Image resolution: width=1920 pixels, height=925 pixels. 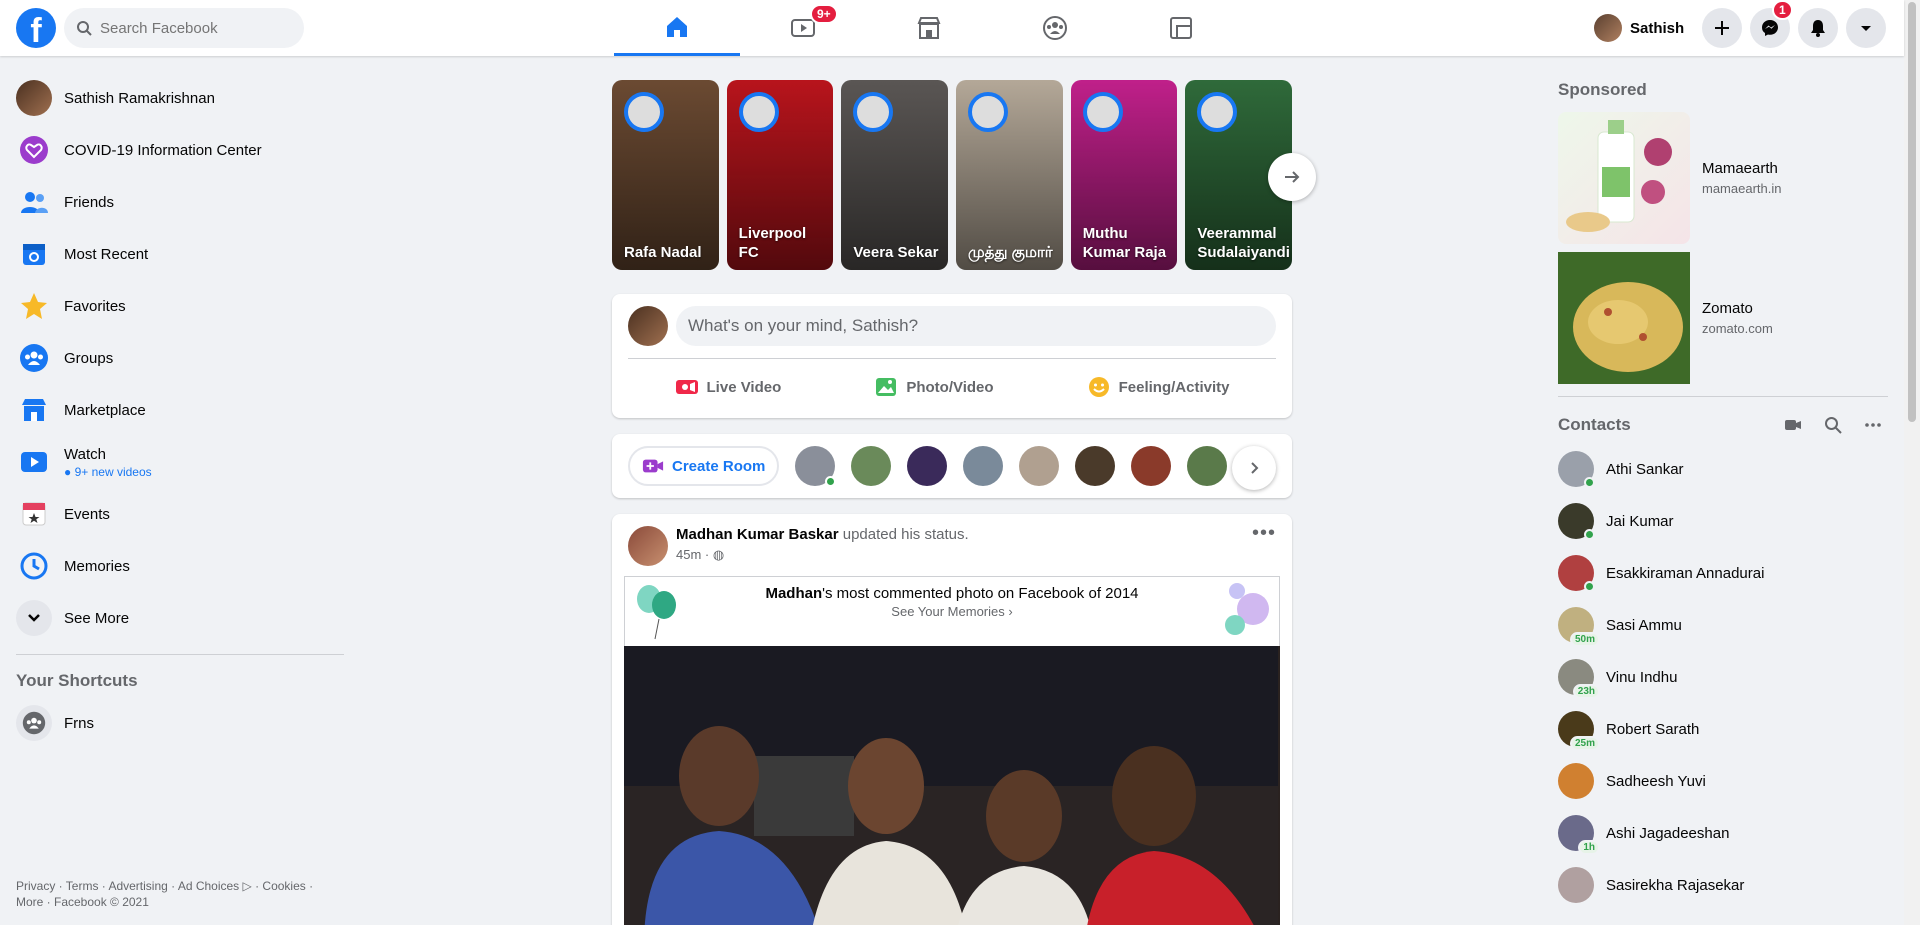 I want to click on notifications-button, so click(x=1818, y=28).